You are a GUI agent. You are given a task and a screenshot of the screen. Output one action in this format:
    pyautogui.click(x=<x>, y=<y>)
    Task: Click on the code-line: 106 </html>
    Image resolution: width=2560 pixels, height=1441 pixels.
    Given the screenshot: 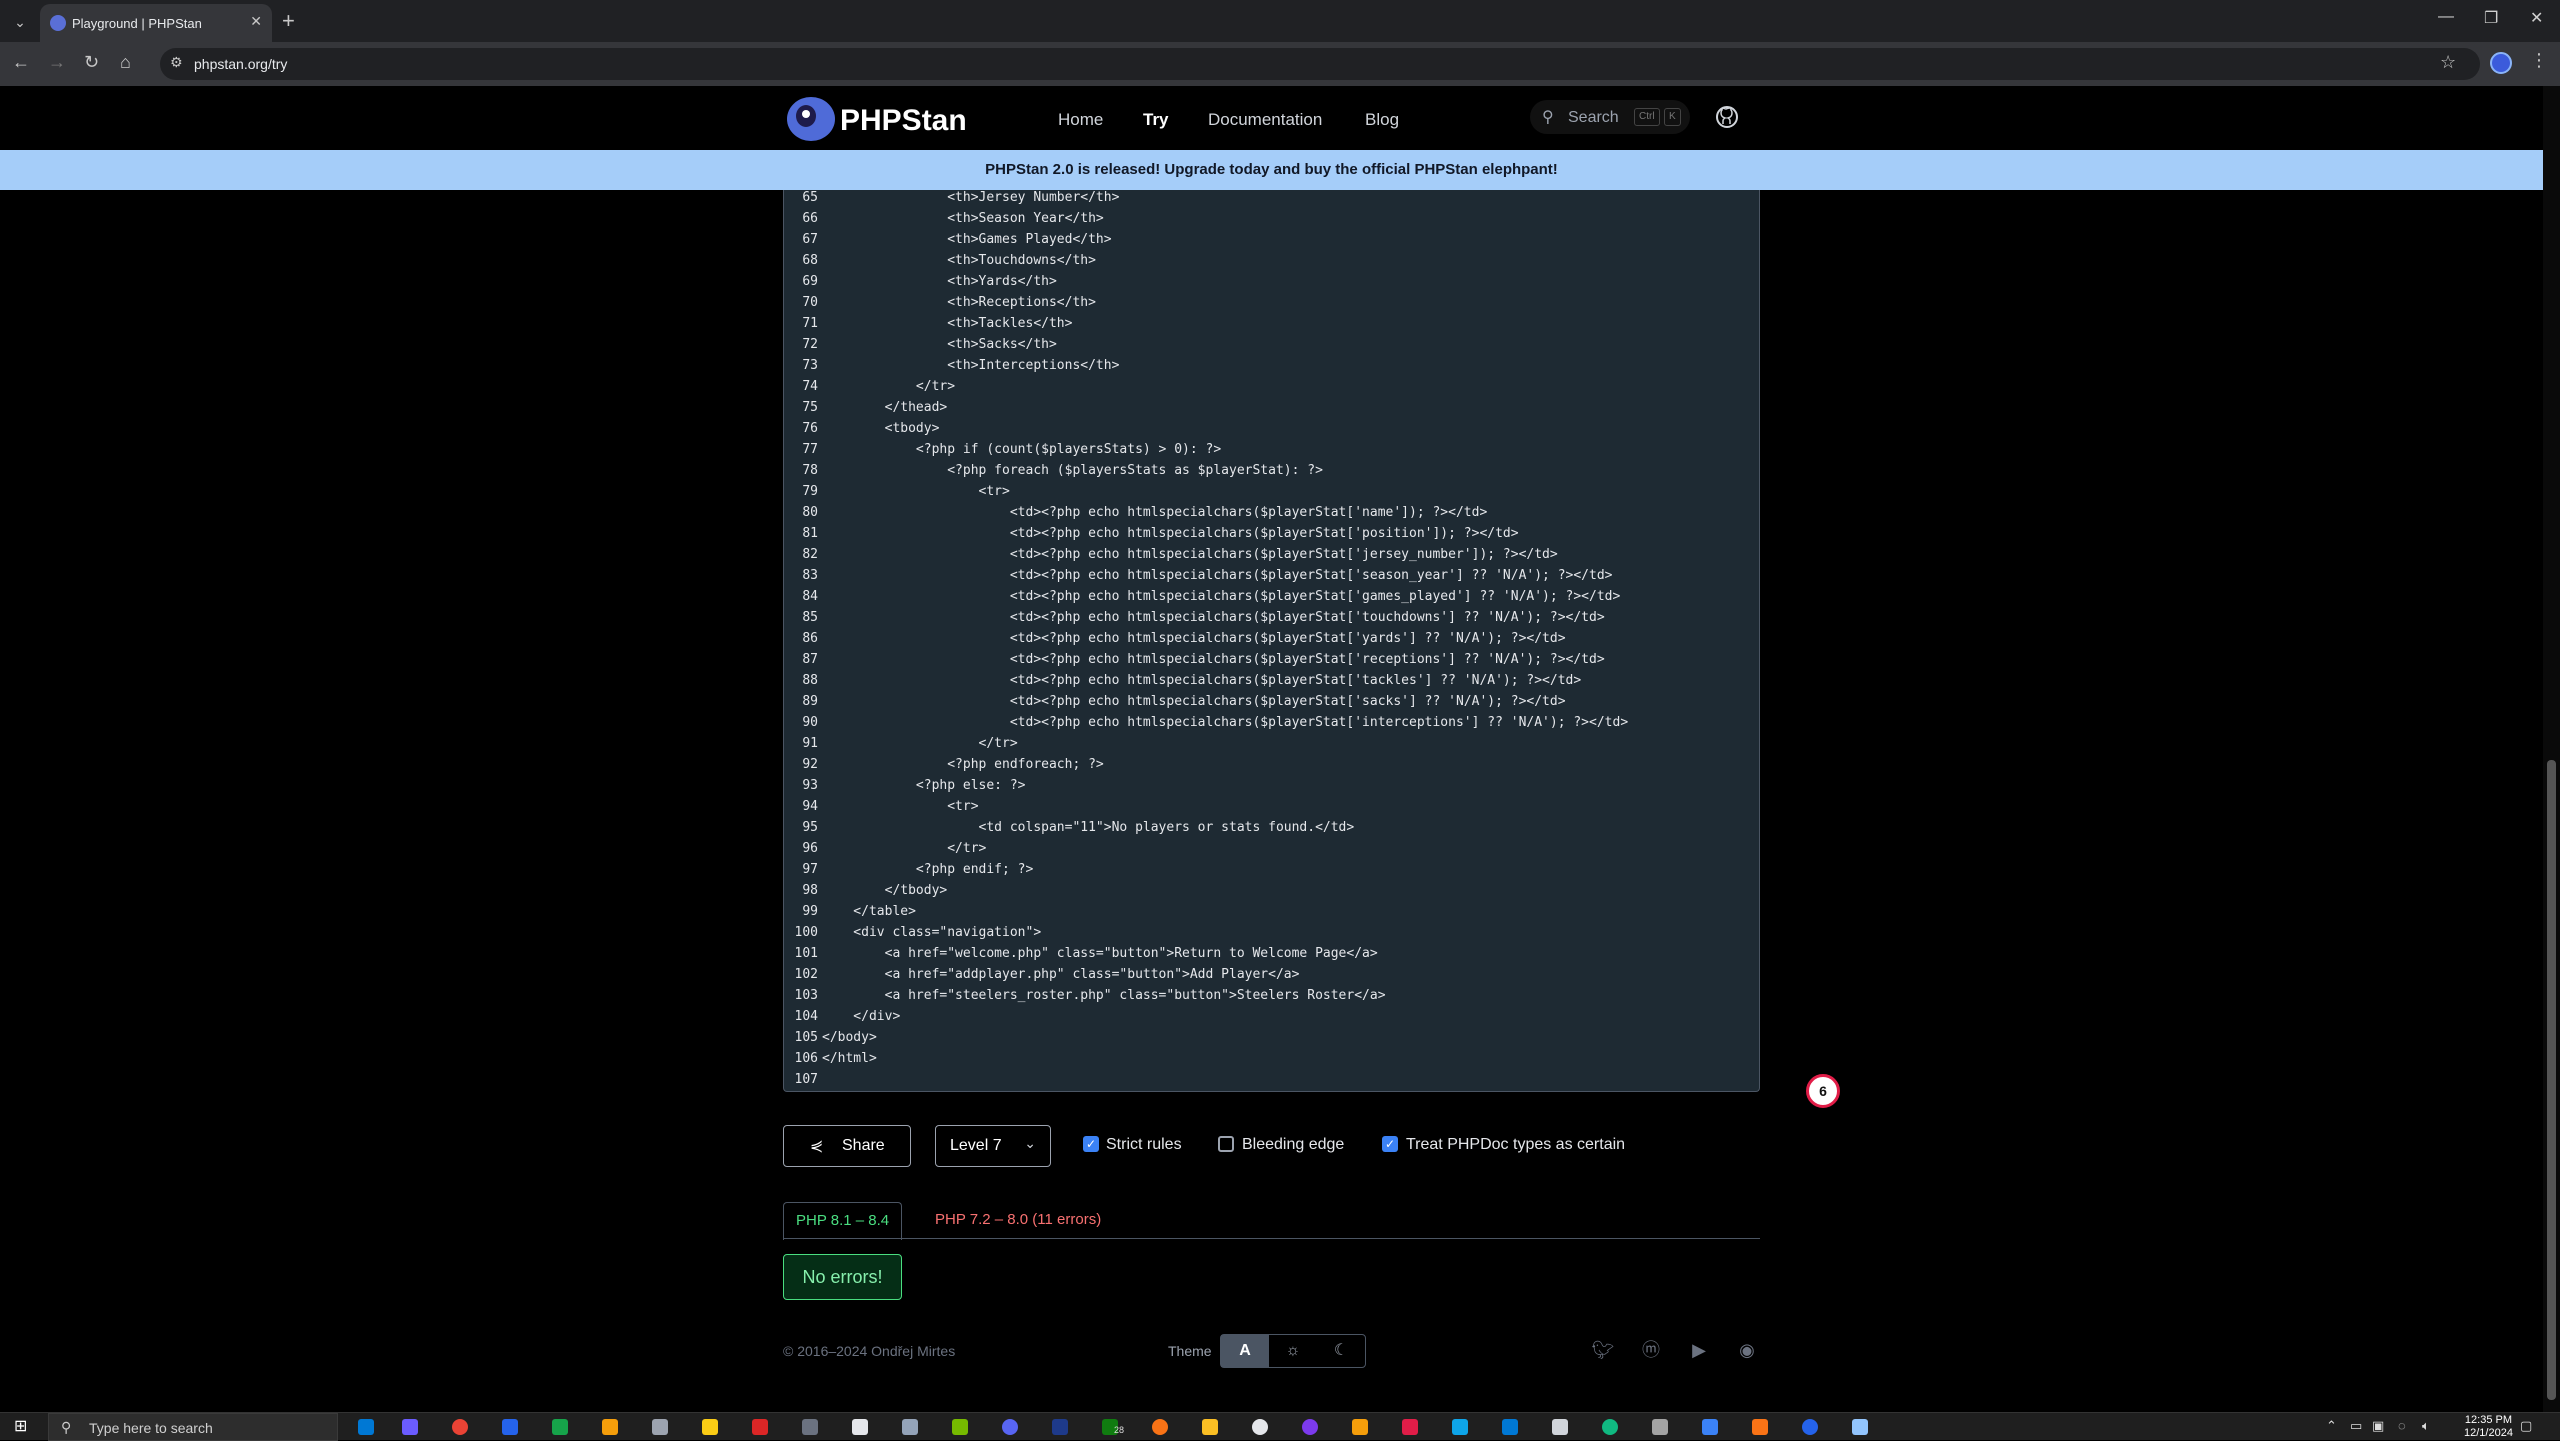 What is the action you would take?
    pyautogui.click(x=1271, y=1058)
    